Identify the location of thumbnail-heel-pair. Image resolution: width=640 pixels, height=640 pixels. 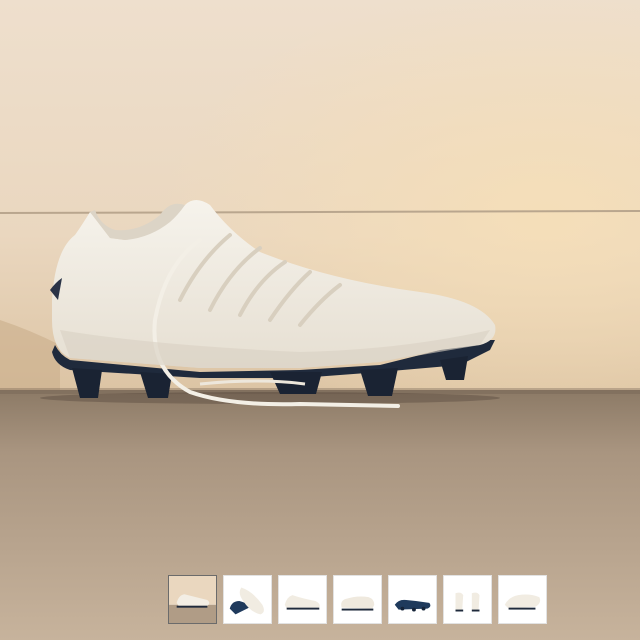
(467, 599).